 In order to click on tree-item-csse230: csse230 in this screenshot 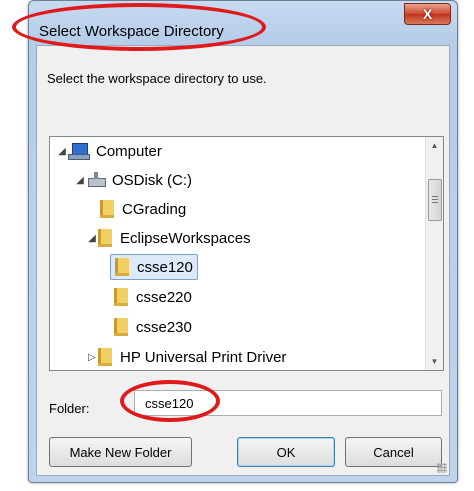, I will do `click(153, 327)`.